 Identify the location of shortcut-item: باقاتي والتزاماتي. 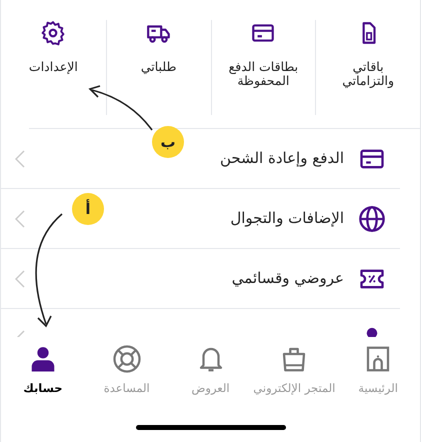
(367, 67).